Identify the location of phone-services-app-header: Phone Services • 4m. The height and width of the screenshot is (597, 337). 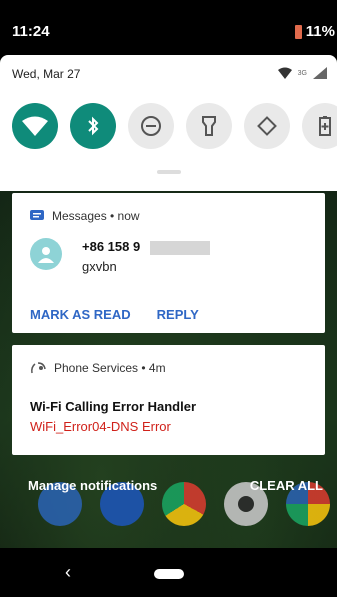
(98, 368).